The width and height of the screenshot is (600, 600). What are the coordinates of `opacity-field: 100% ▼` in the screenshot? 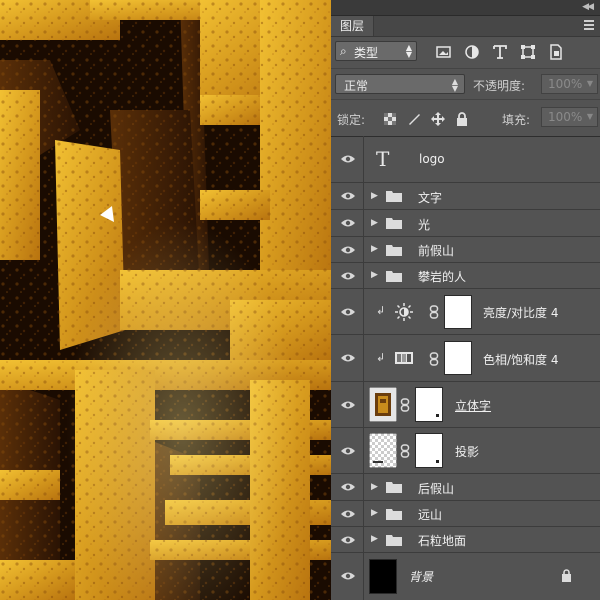 It's located at (569, 84).